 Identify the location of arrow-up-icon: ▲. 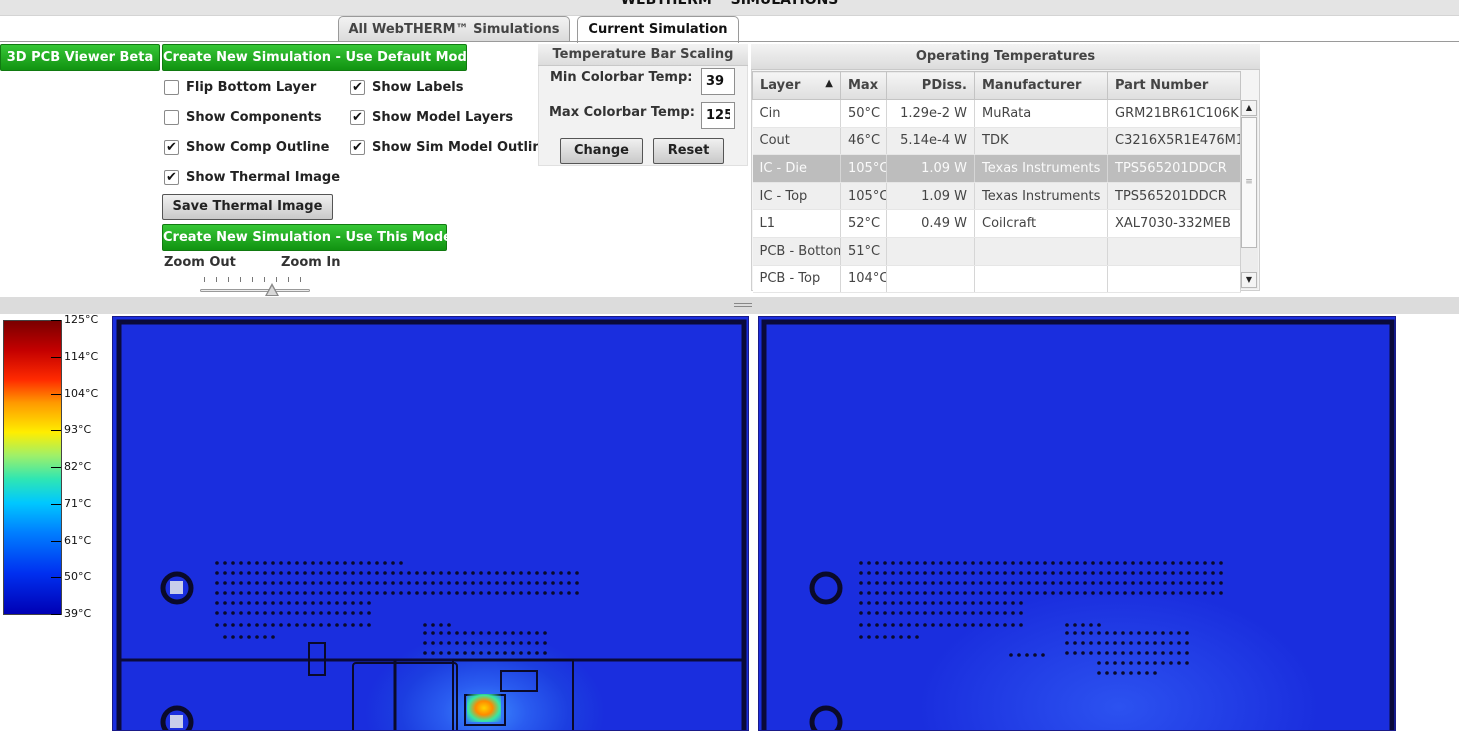
(1249, 108).